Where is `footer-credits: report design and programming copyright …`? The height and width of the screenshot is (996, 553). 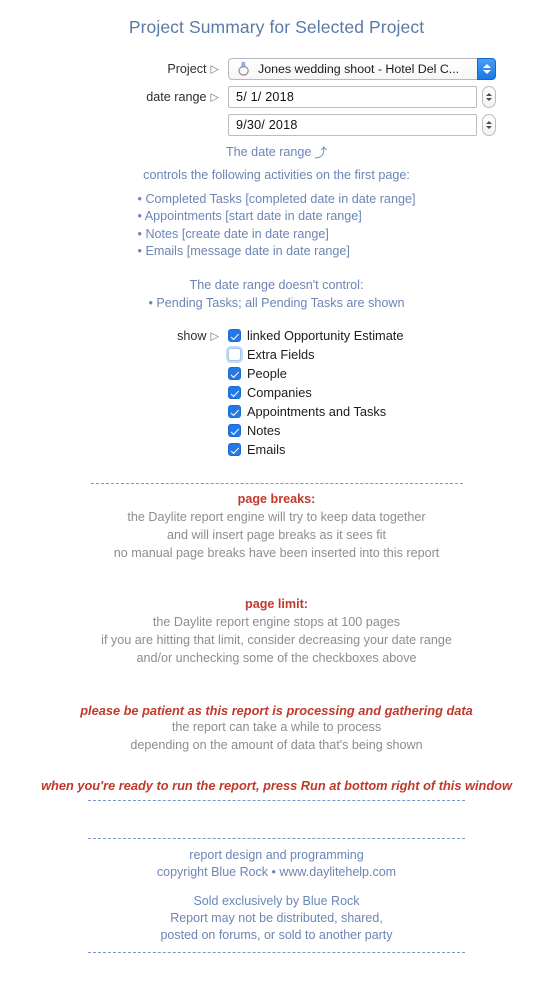 footer-credits: report design and programming copyright … is located at coordinates (276, 864).